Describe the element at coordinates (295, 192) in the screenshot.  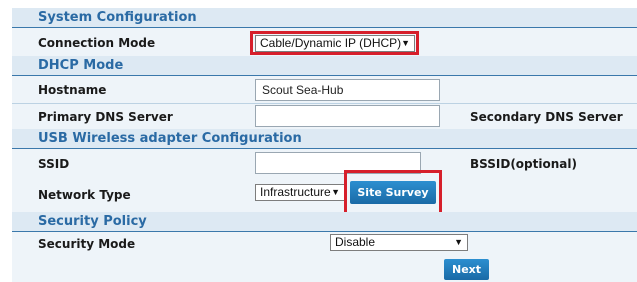
I see `network-type-value: Infrastructure` at that location.